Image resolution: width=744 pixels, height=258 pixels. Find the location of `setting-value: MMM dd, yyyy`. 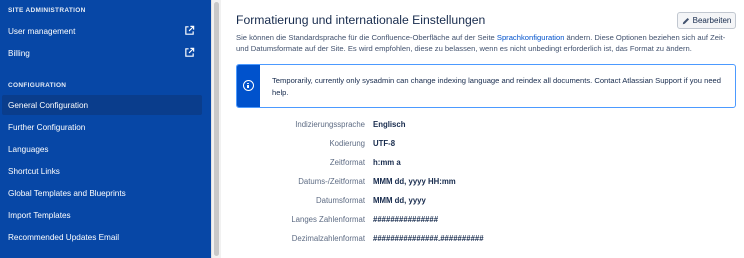

setting-value: MMM dd, yyyy is located at coordinates (399, 200).